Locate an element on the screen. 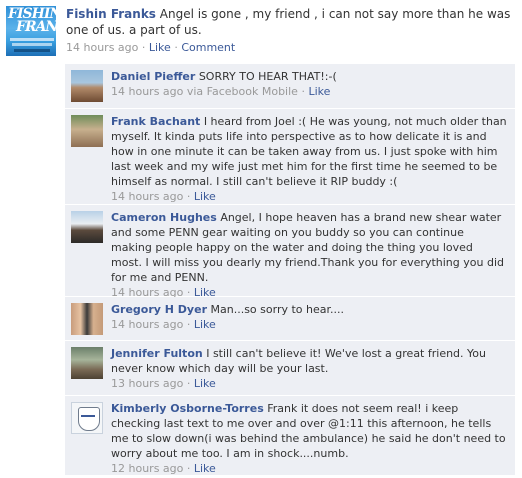  page-avatar: FISHIN FRANKS is located at coordinates (31, 31).